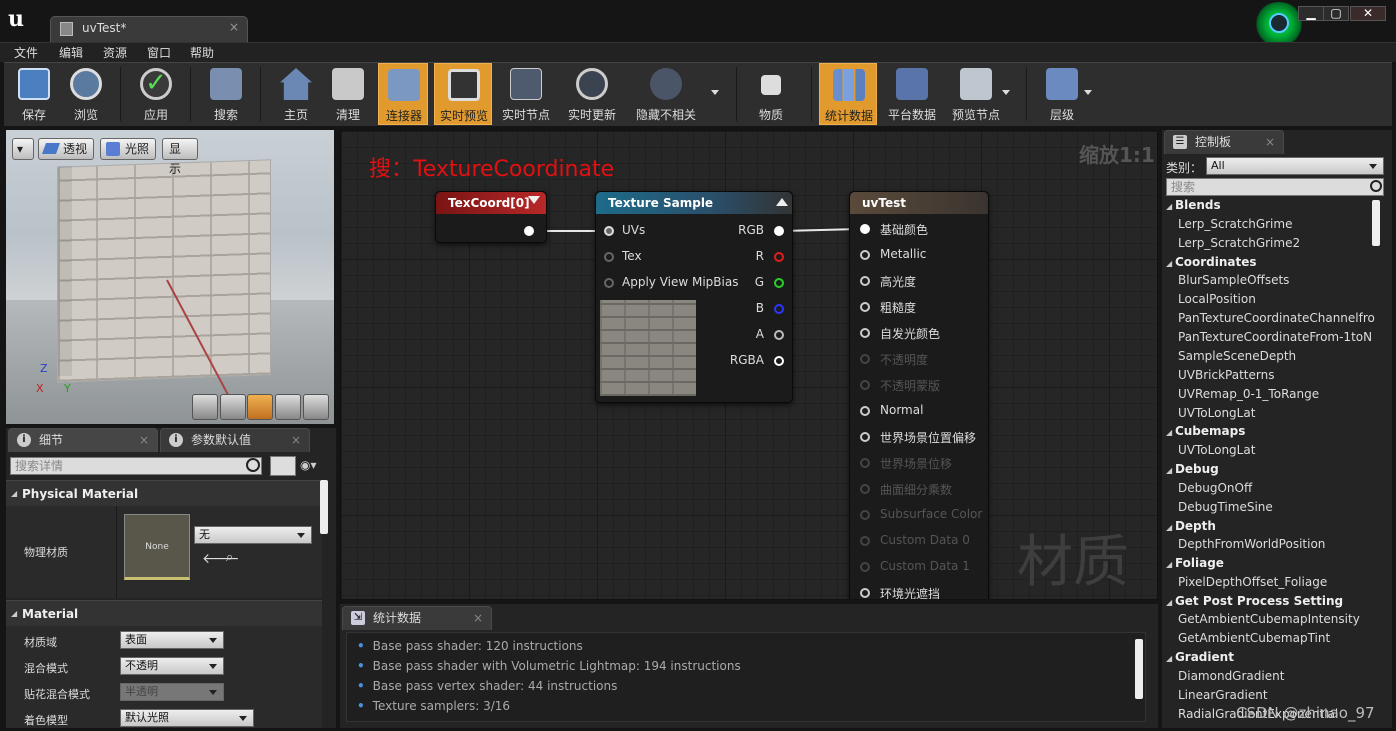  Describe the element at coordinates (128, 149) in the screenshot. I see `lit-mode-button: 光照` at that location.